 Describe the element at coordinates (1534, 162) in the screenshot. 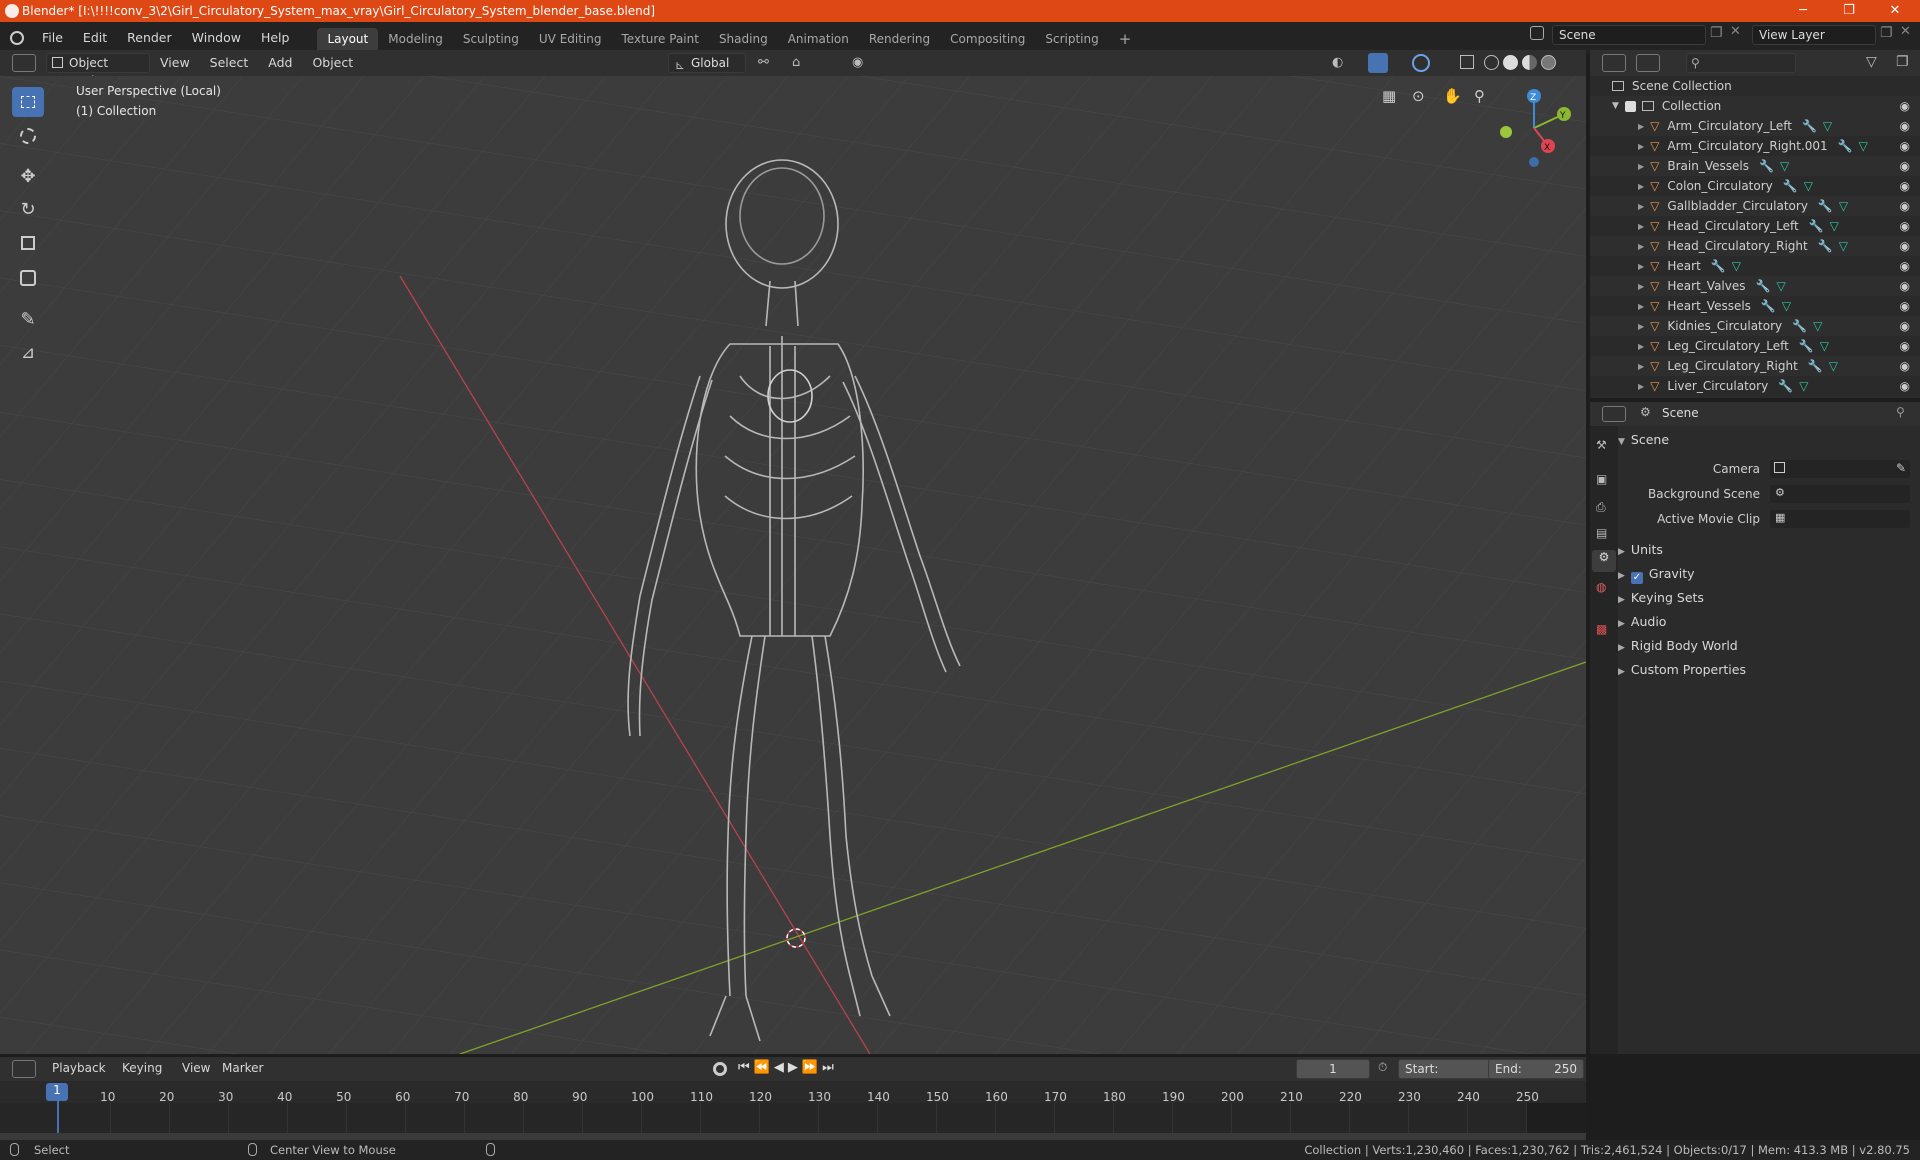

I see `gizmo-neg-z-handle` at that location.